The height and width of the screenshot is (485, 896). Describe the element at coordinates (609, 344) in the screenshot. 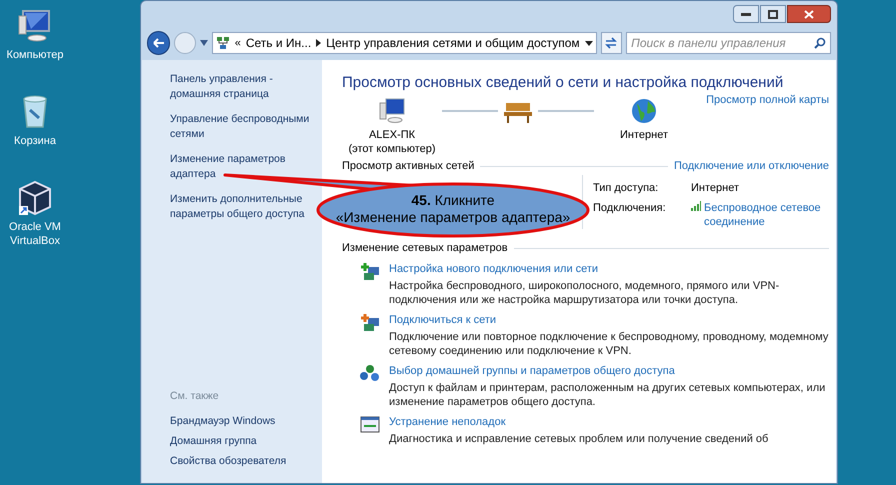

I see `task-description: Подключение или повторное подключение к беспроводному, проводному, модемному сетевому соединению или подключение к VPN.` at that location.